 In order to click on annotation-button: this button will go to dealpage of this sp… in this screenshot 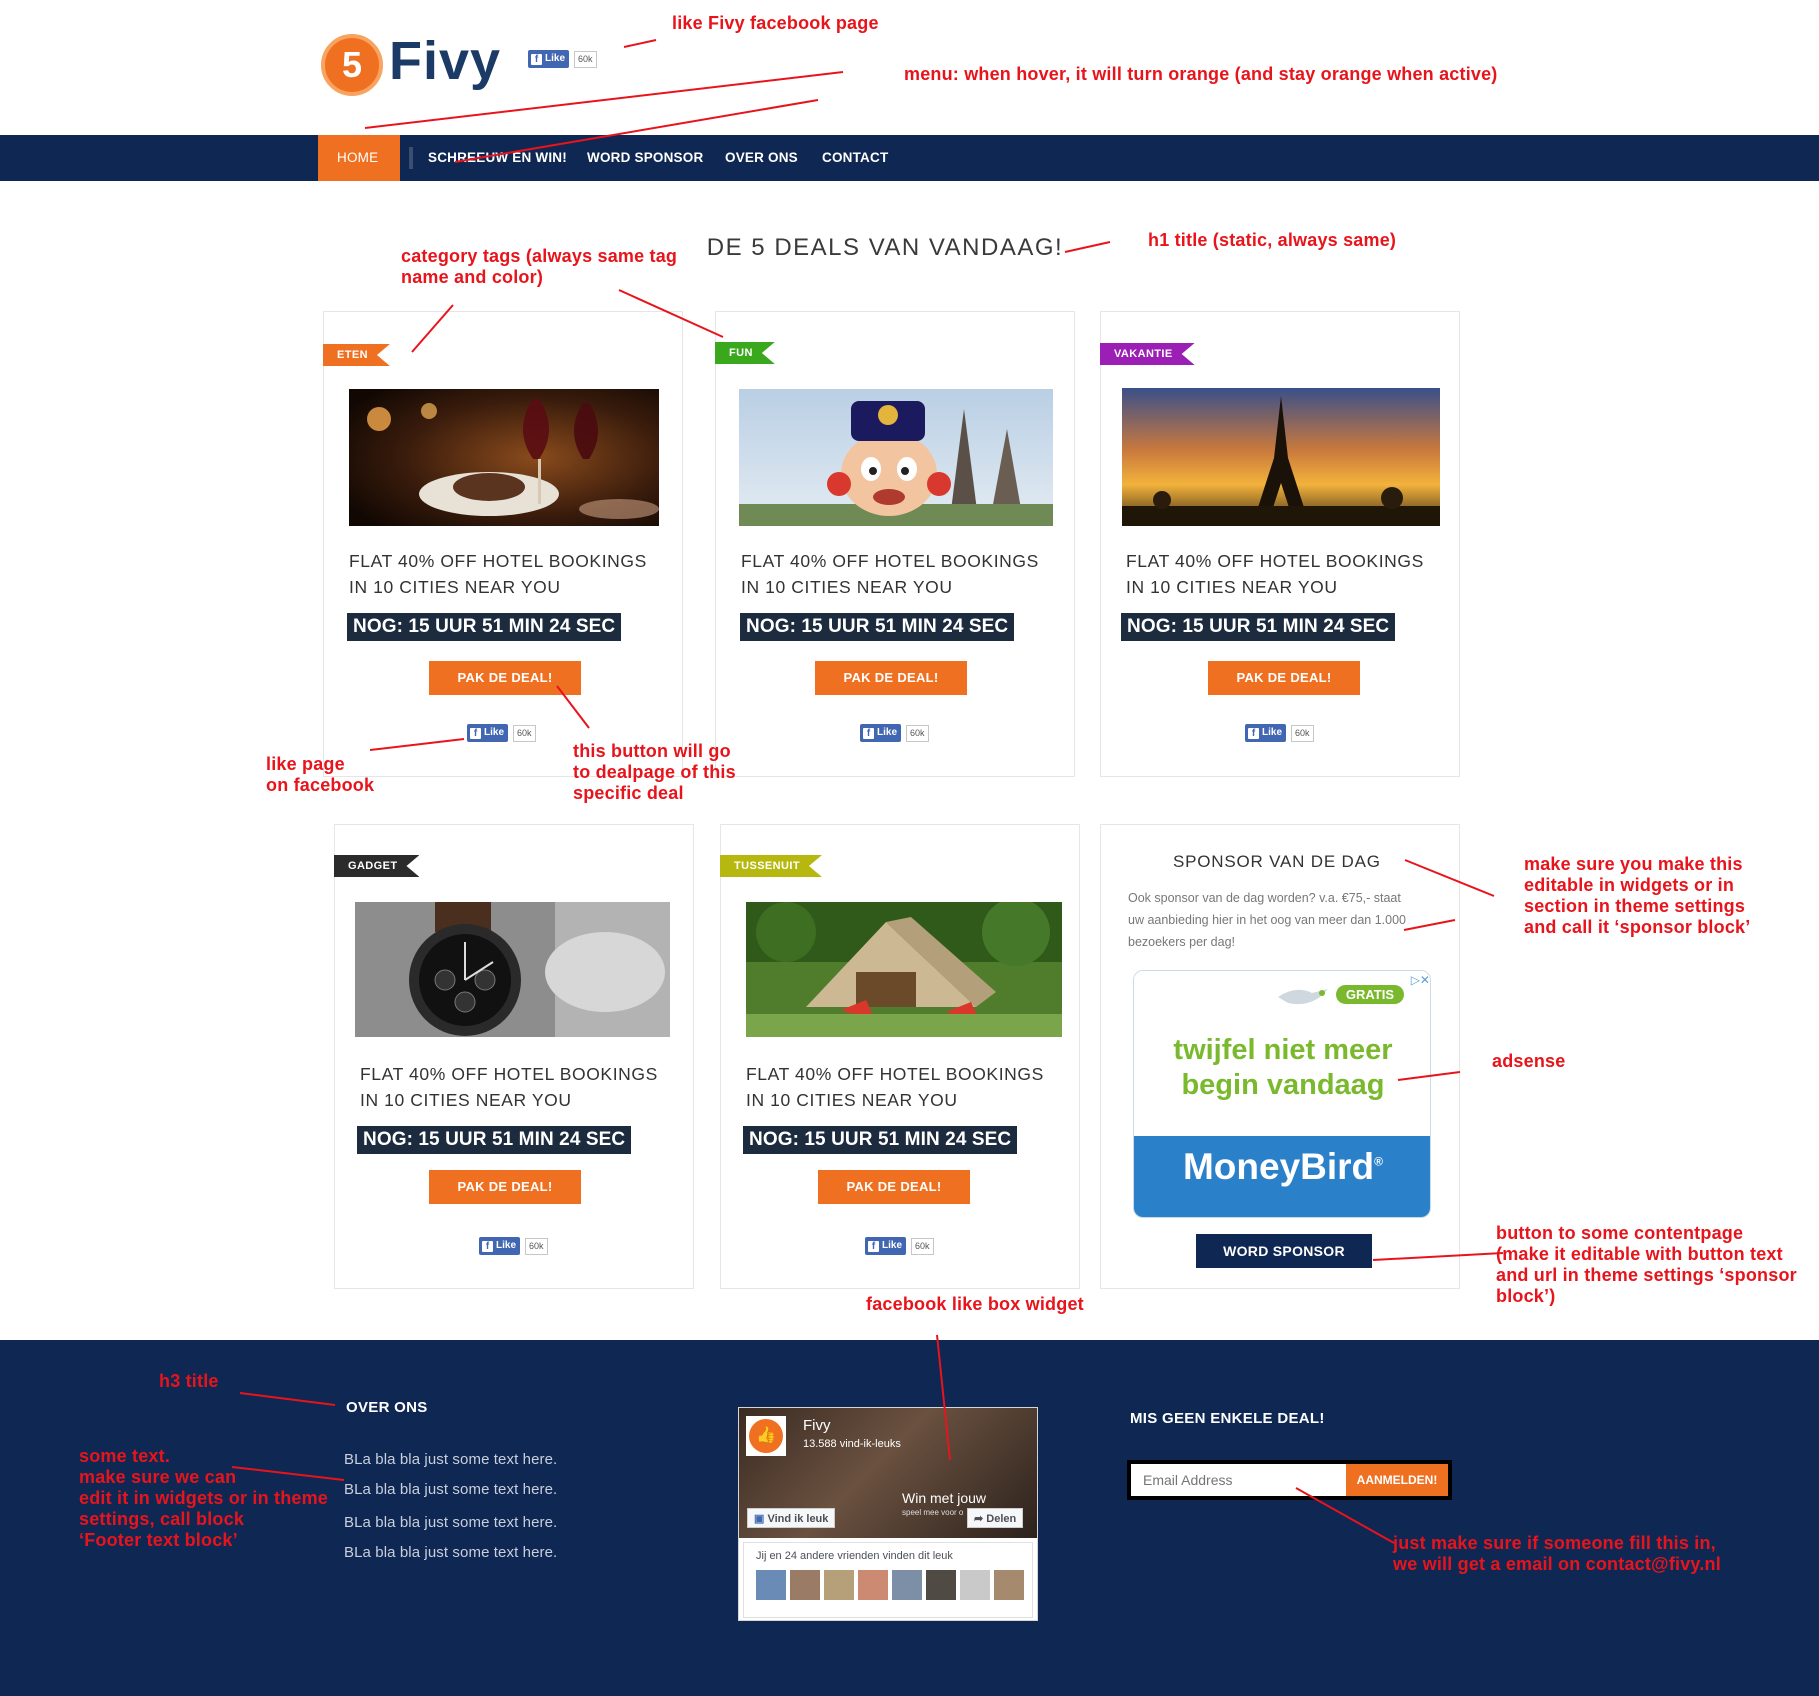, I will do `click(654, 772)`.